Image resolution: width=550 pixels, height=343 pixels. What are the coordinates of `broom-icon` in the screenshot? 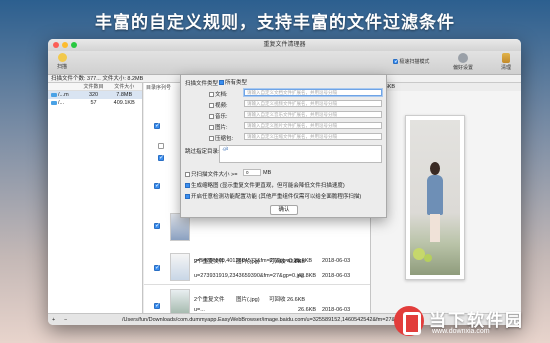 It's located at (506, 58).